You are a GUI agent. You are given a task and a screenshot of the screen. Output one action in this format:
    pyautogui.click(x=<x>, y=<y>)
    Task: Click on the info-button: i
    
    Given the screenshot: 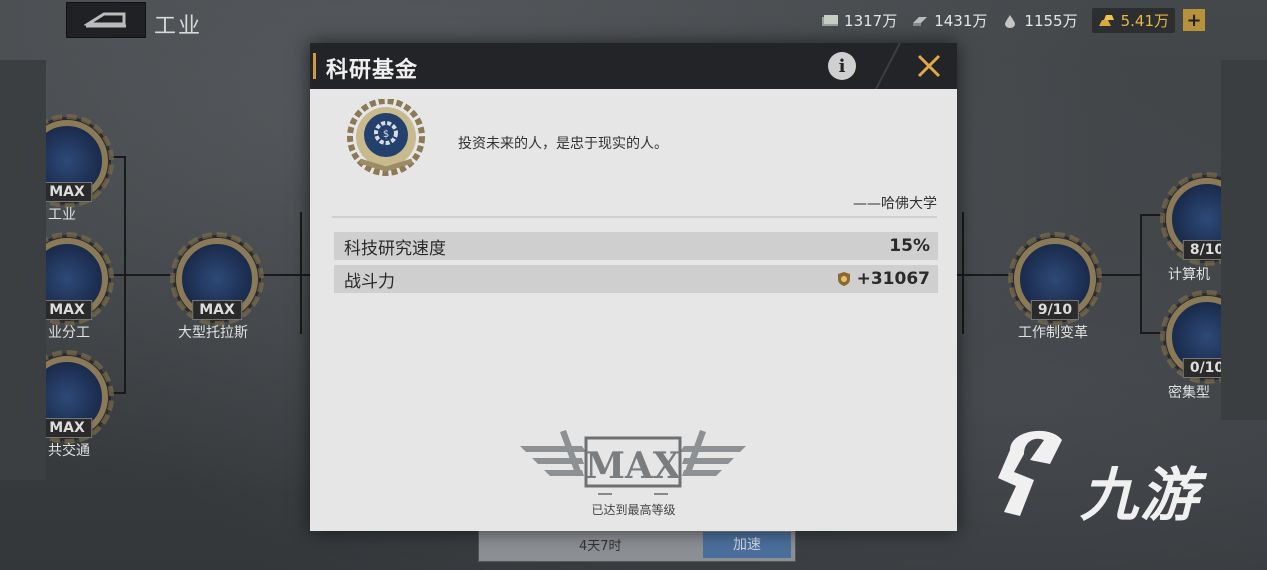 What is the action you would take?
    pyautogui.click(x=842, y=66)
    